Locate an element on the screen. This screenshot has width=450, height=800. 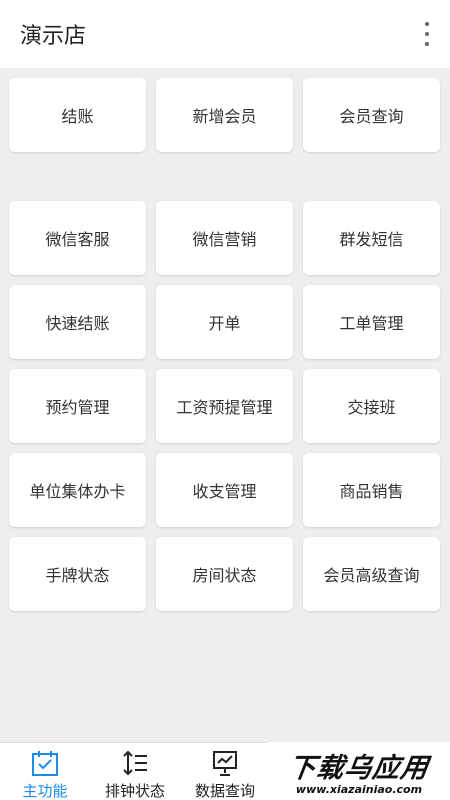
nav-label: 数据查询 is located at coordinates (224, 791).